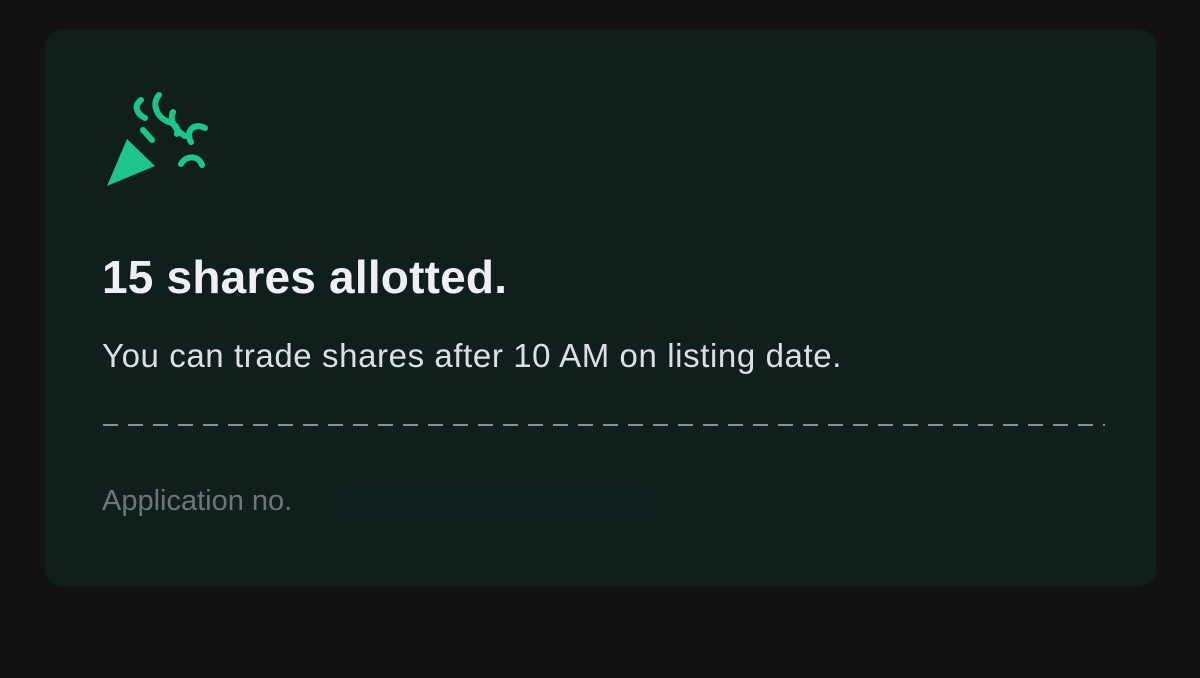  Describe the element at coordinates (495, 502) in the screenshot. I see `application-number-value-redacted` at that location.